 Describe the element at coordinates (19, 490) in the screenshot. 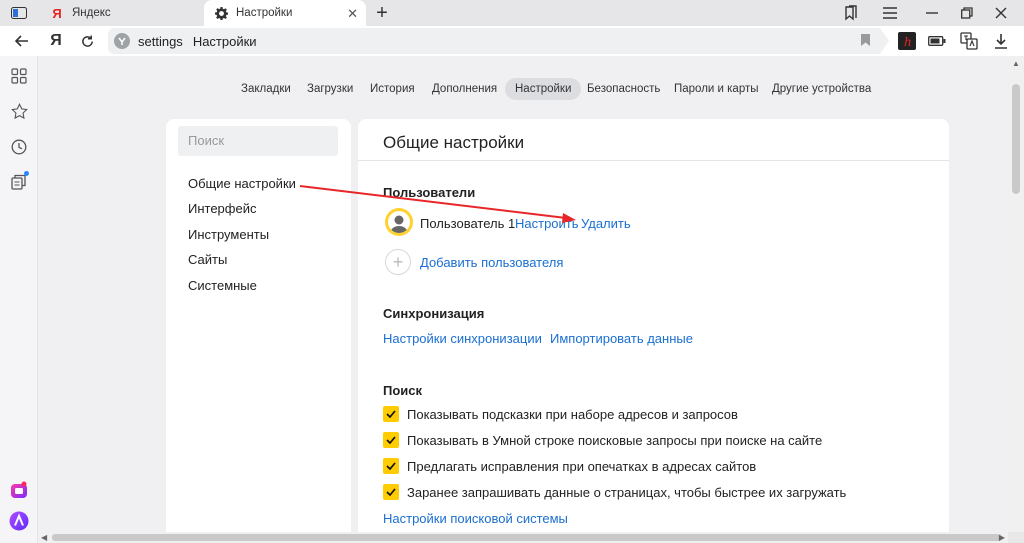

I see `messenger-icon` at that location.